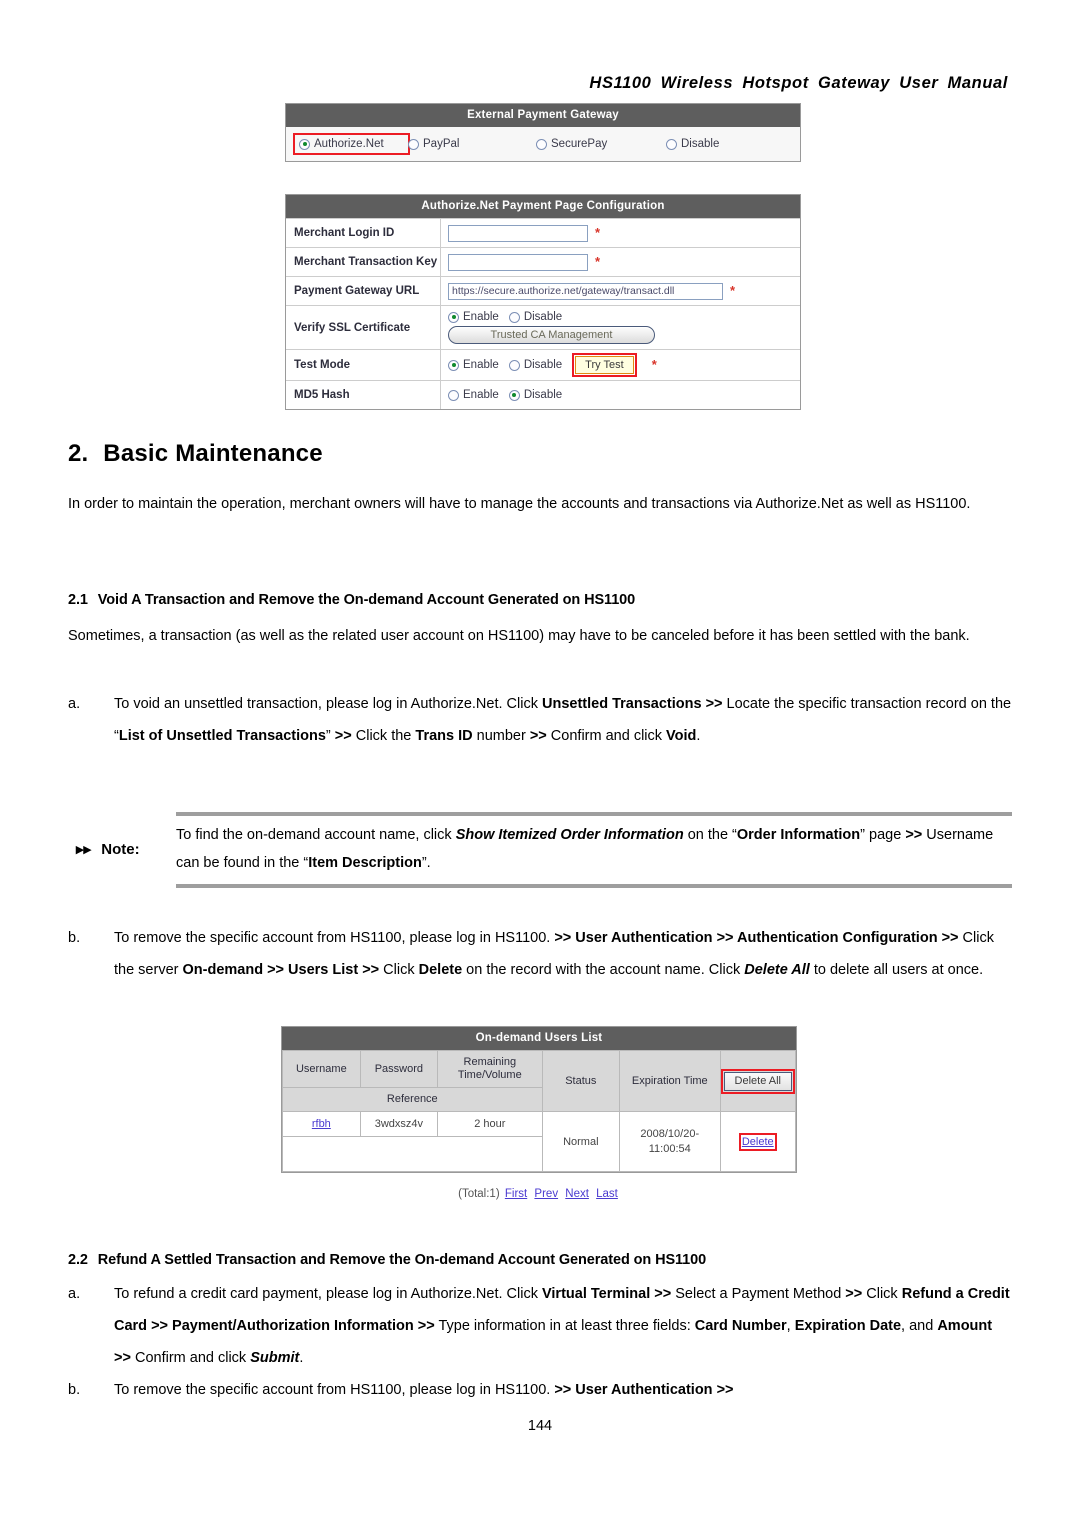  Describe the element at coordinates (620, 395) in the screenshot. I see `value-md5-hash: Enable Disable` at that location.